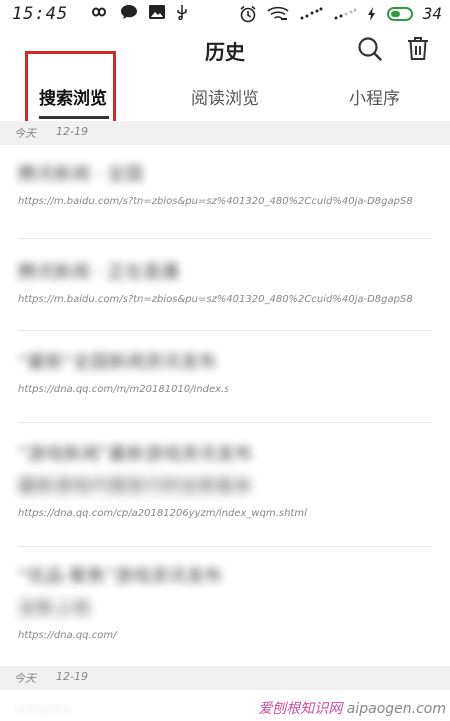  What do you see at coordinates (135, 454) in the screenshot?
I see `history-item-title: “游戏新闻”最新游戏资讯发布` at bounding box center [135, 454].